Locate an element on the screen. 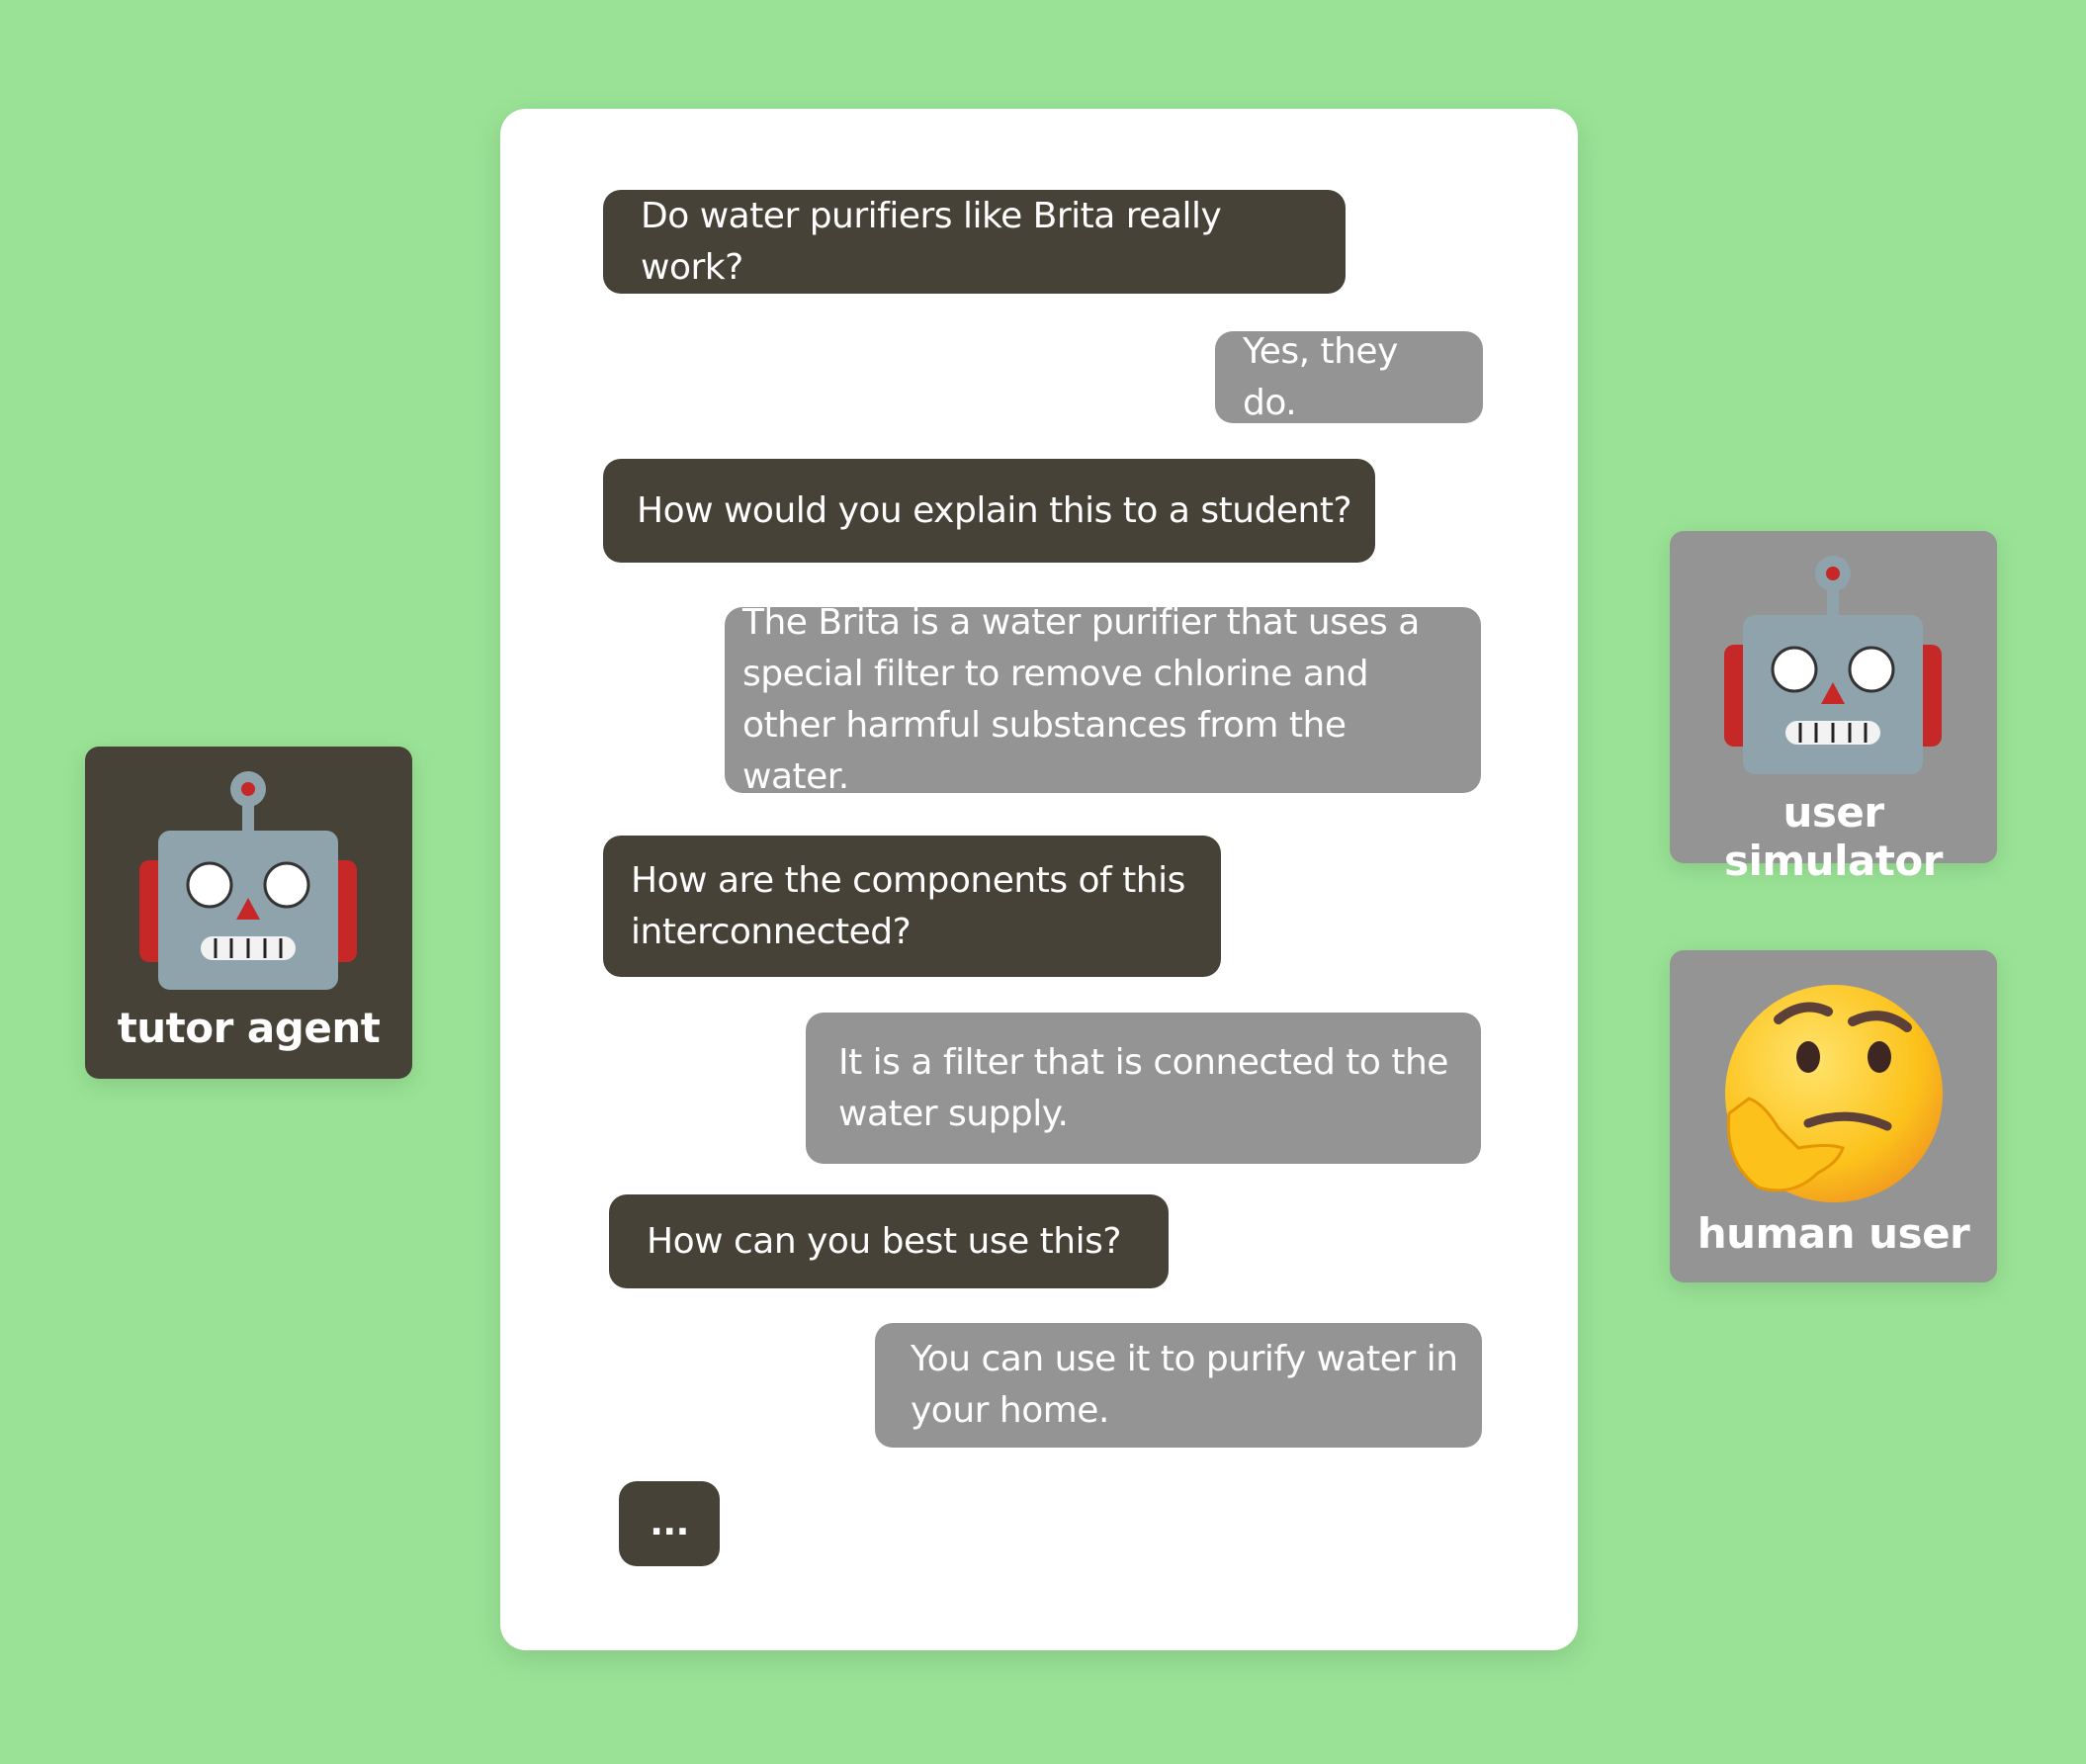 The image size is (2086, 1764). tutor-message: How can you best use this? is located at coordinates (889, 1241).